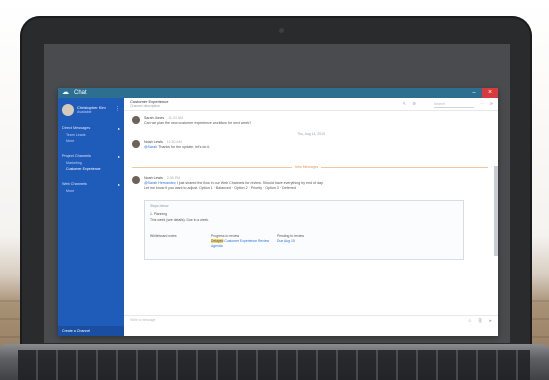 The image size is (549, 380). I want to click on more-icon: ⋯, so click(482, 103).